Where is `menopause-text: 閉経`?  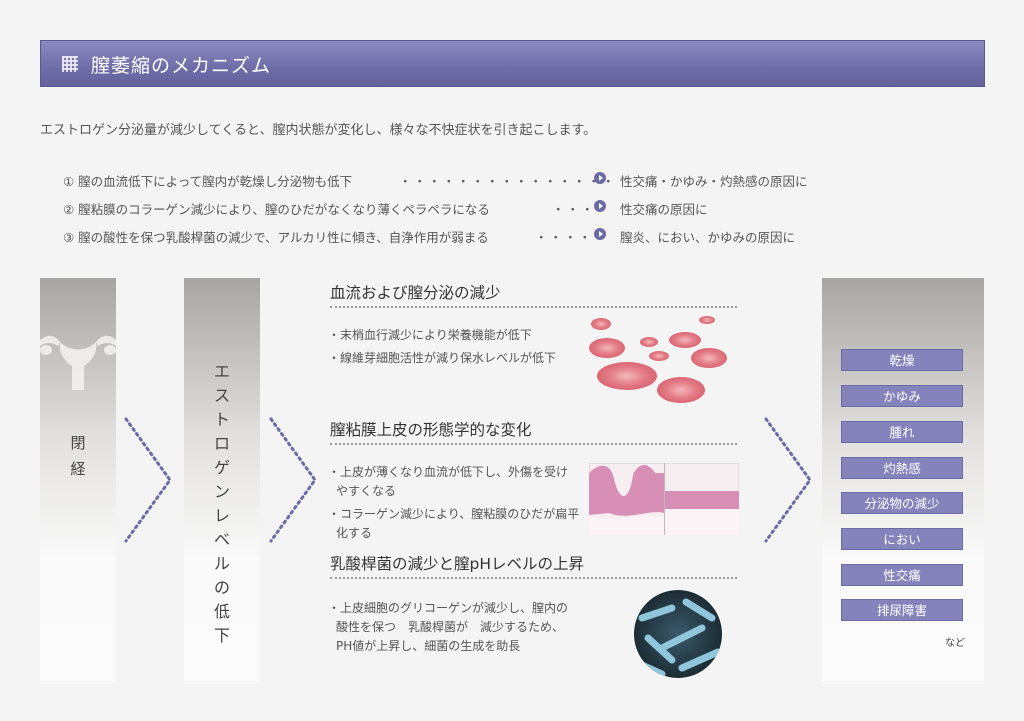
menopause-text: 閉経 is located at coordinates (78, 456).